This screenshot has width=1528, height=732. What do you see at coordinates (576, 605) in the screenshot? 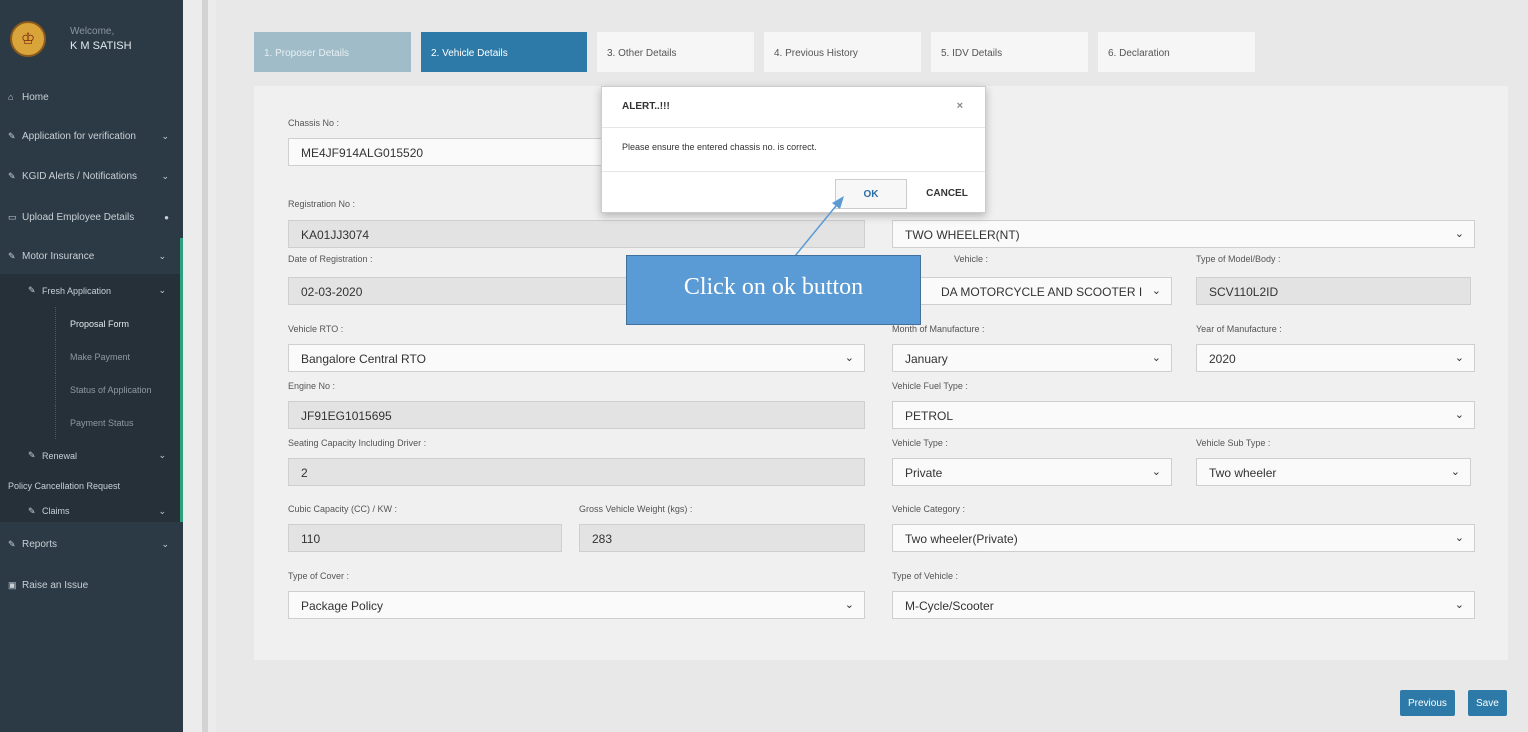
I see `cover-select: Package Policy ⌄` at bounding box center [576, 605].